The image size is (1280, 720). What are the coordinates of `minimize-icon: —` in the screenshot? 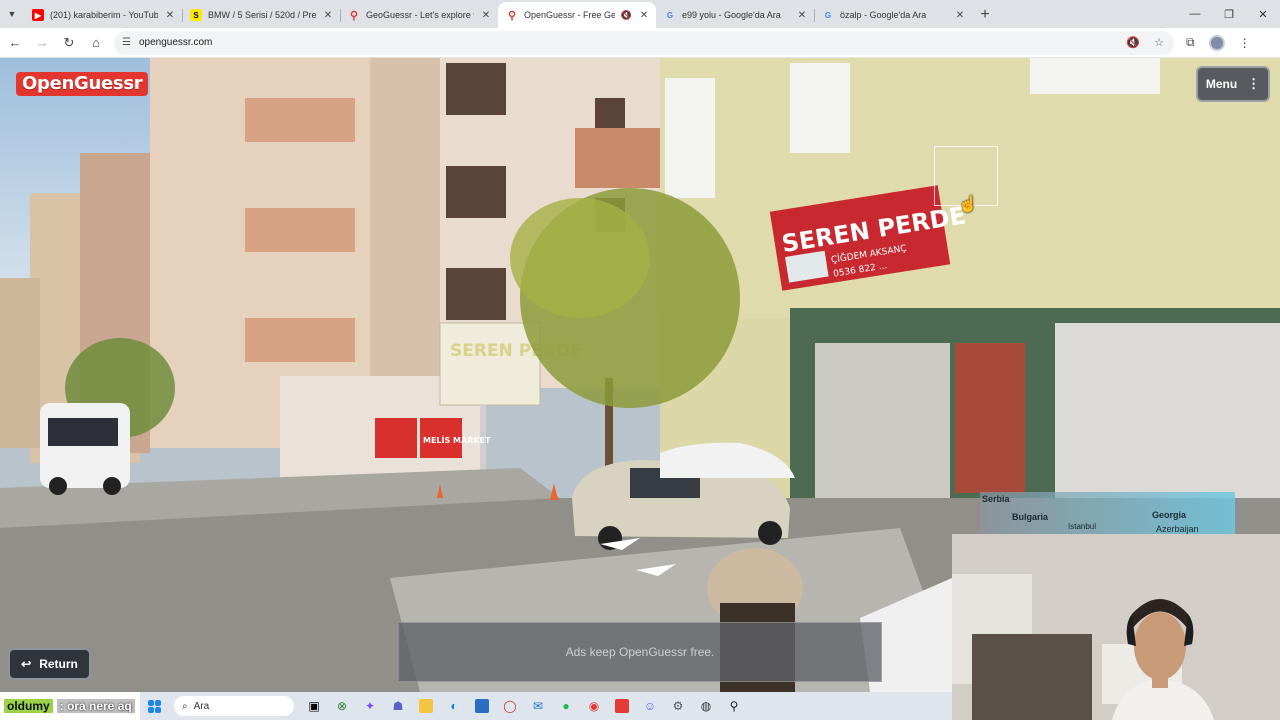 It's located at (1195, 14).